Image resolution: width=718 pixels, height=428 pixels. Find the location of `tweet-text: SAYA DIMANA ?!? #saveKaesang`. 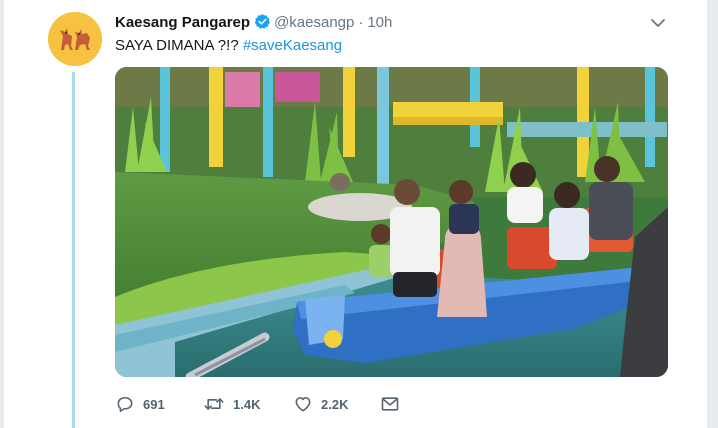

tweet-text: SAYA DIMANA ?!? #saveKaesang is located at coordinates (228, 46).